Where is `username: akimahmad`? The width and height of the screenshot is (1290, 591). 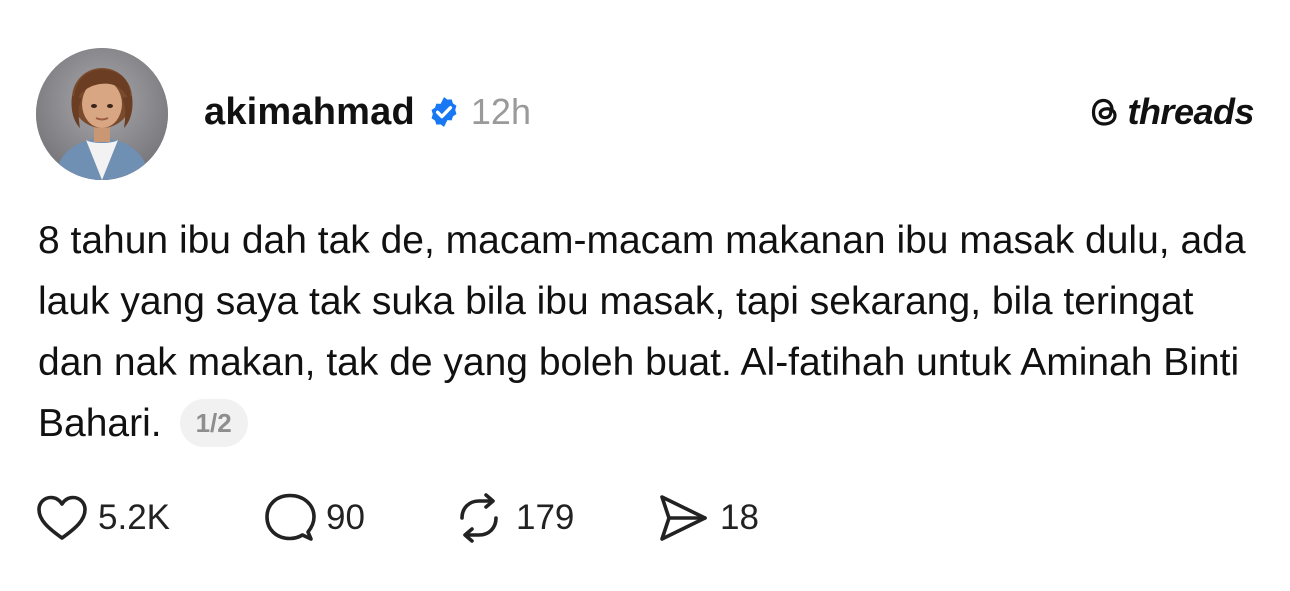 username: akimahmad is located at coordinates (309, 112).